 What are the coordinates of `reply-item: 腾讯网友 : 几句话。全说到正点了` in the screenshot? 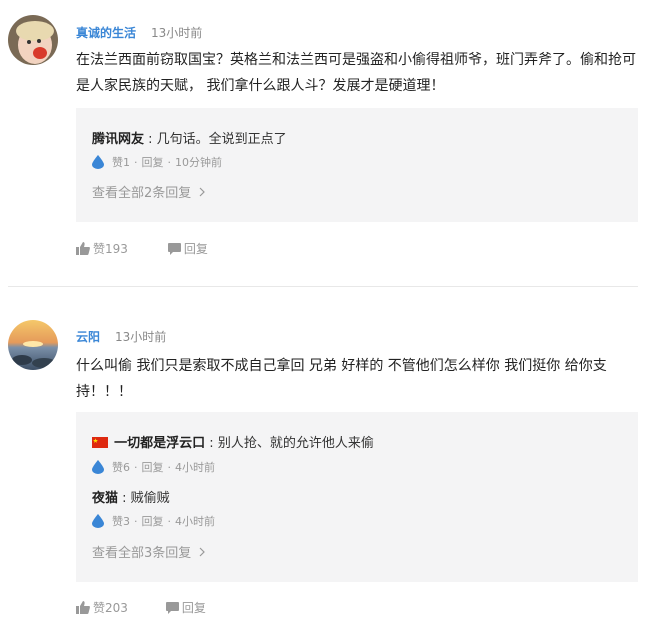 It's located at (189, 137).